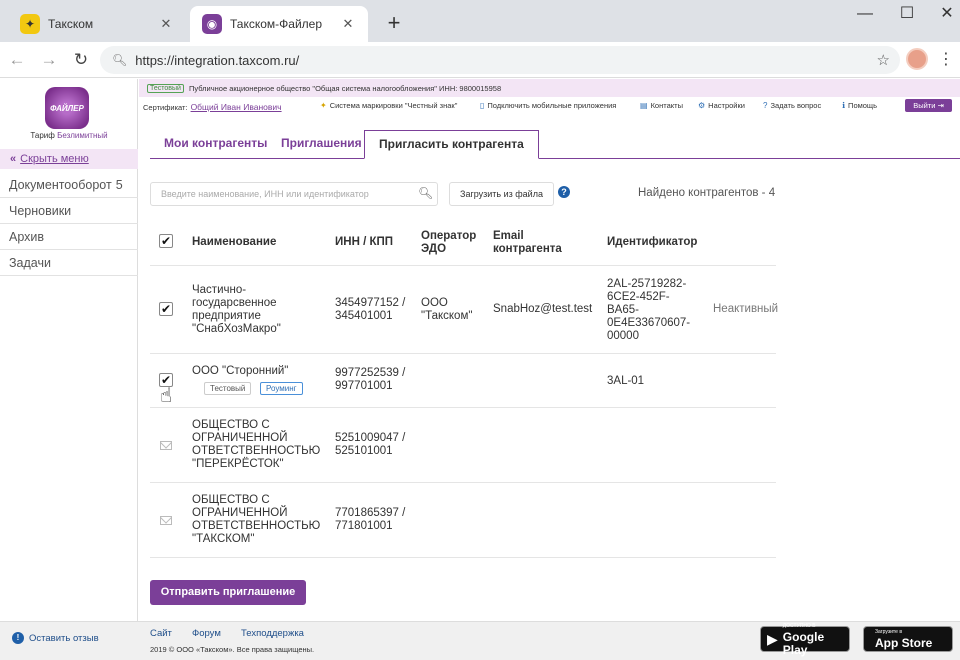 The image size is (960, 660). What do you see at coordinates (49, 60) in the screenshot?
I see `forward-icon: →` at bounding box center [49, 60].